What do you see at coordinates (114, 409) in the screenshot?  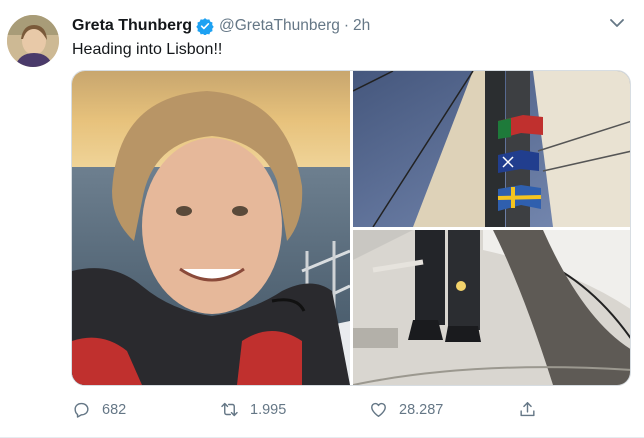 I see `reply-count: 682` at bounding box center [114, 409].